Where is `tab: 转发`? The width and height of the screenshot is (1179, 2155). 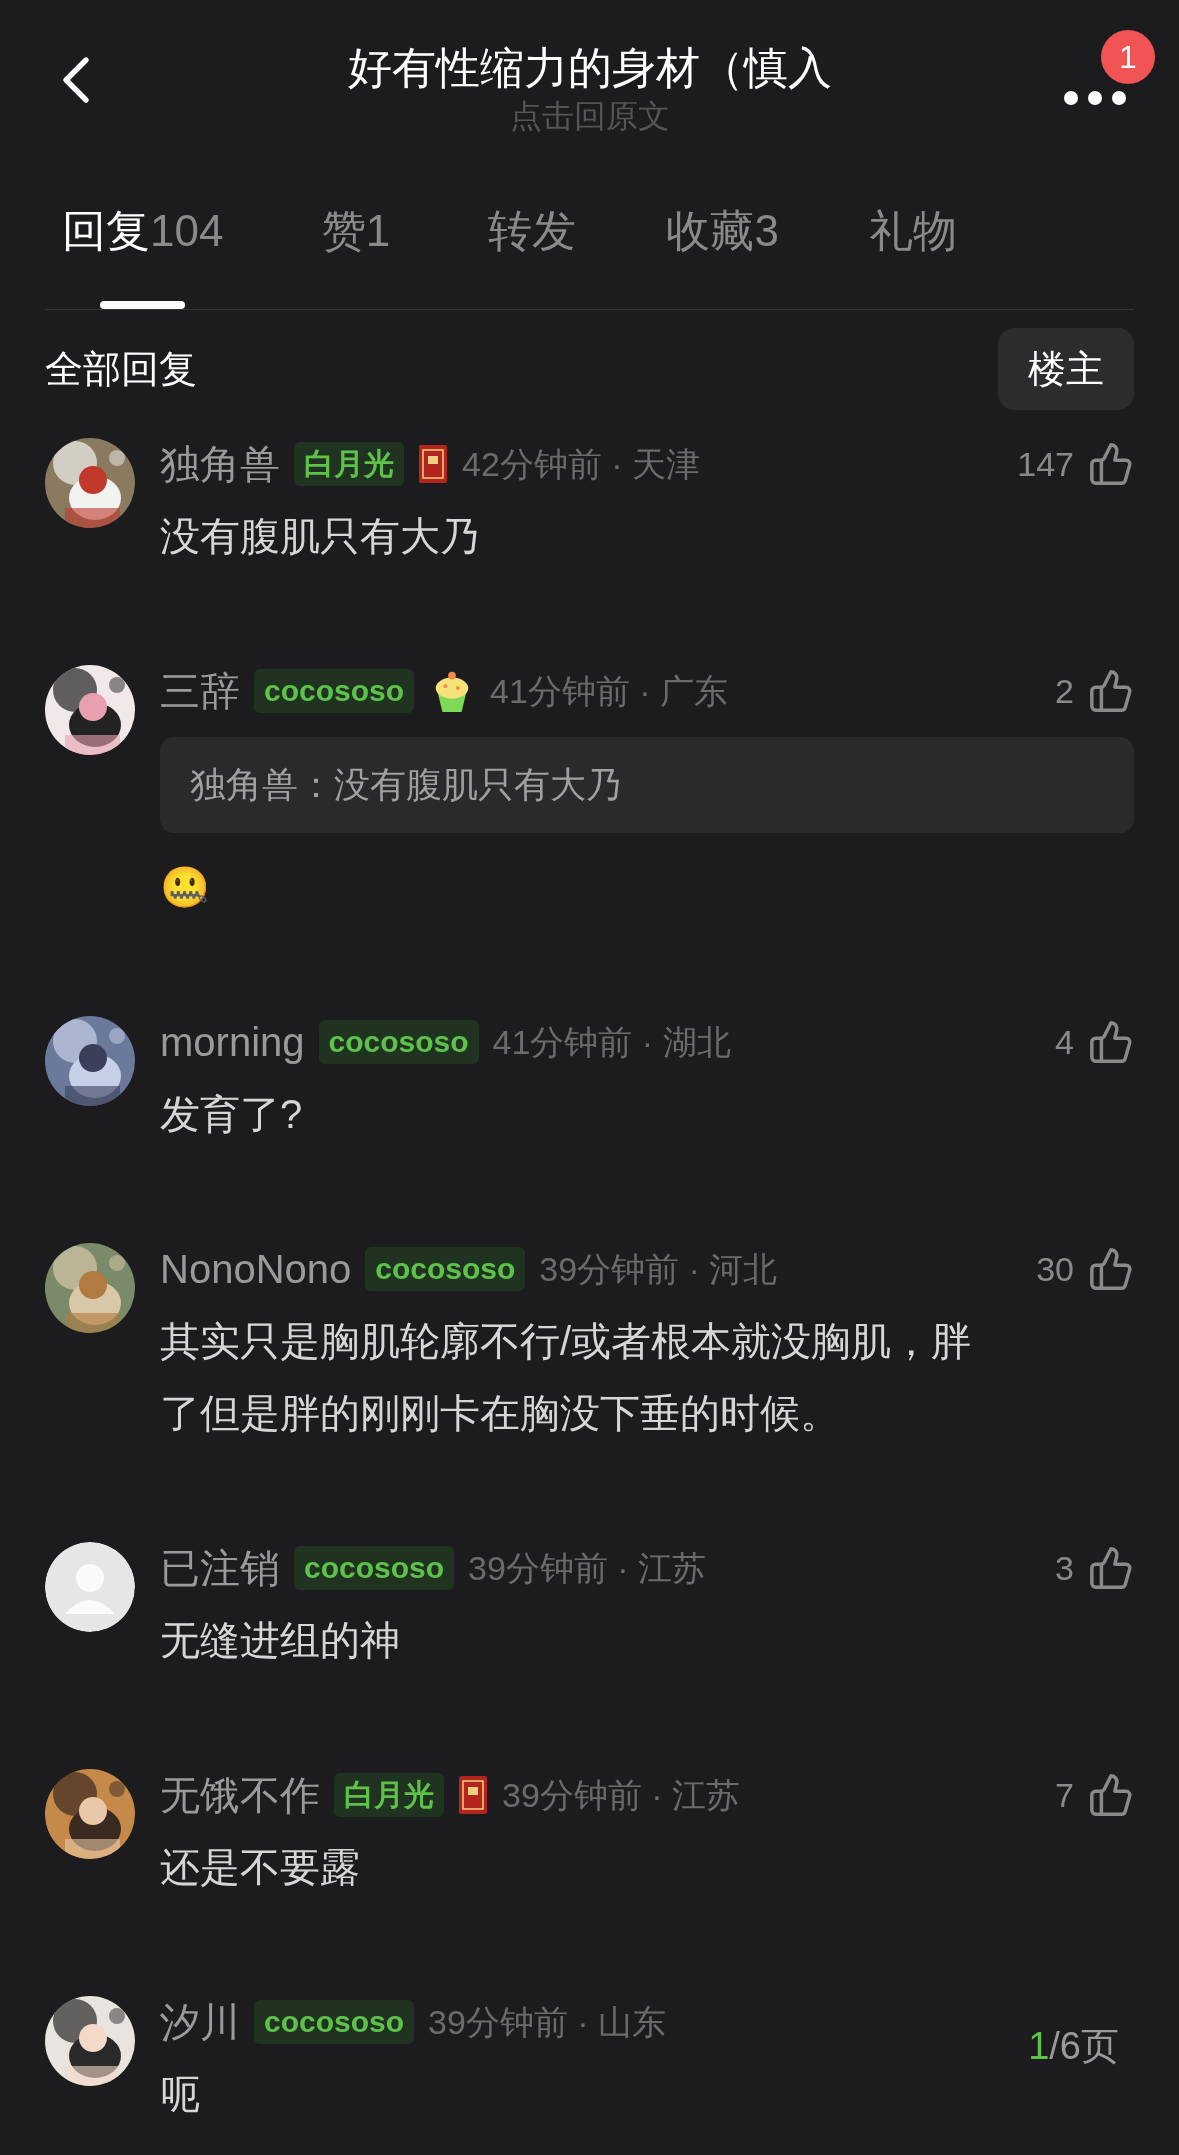
tab: 转发 is located at coordinates (532, 255).